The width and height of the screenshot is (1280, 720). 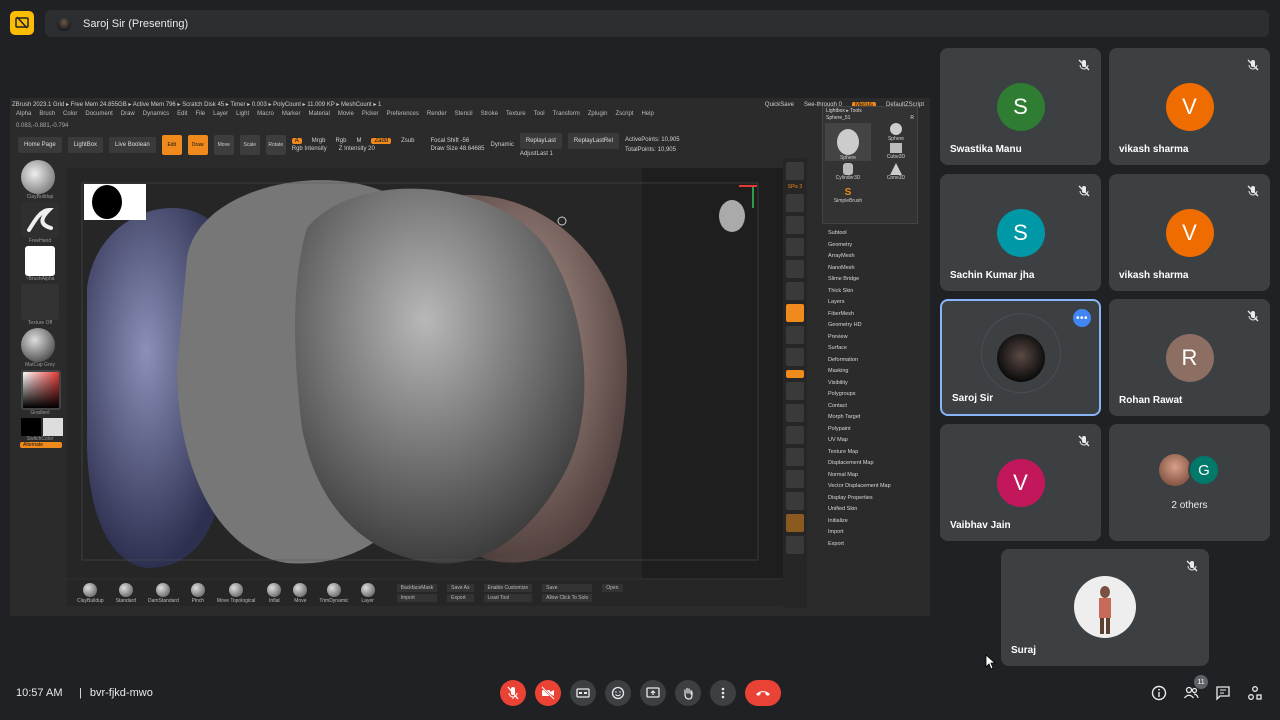 What do you see at coordinates (489, 114) in the screenshot?
I see `zbrush-menu-item: Stroke` at bounding box center [489, 114].